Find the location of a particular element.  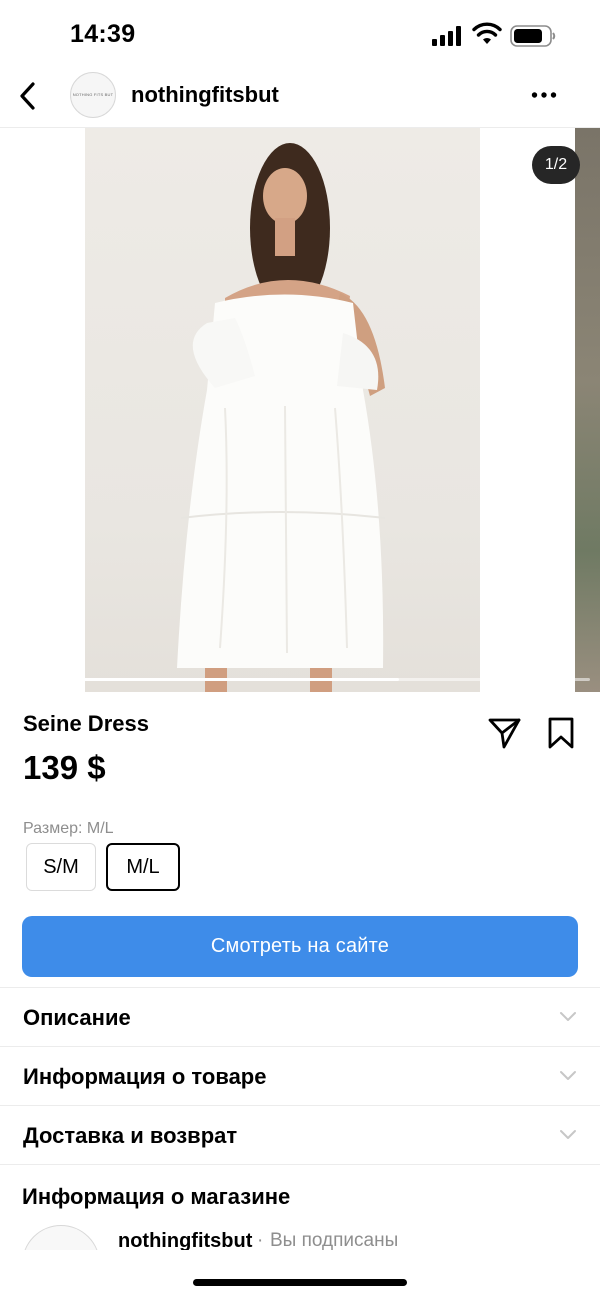

share-icon is located at coordinates (504, 733).